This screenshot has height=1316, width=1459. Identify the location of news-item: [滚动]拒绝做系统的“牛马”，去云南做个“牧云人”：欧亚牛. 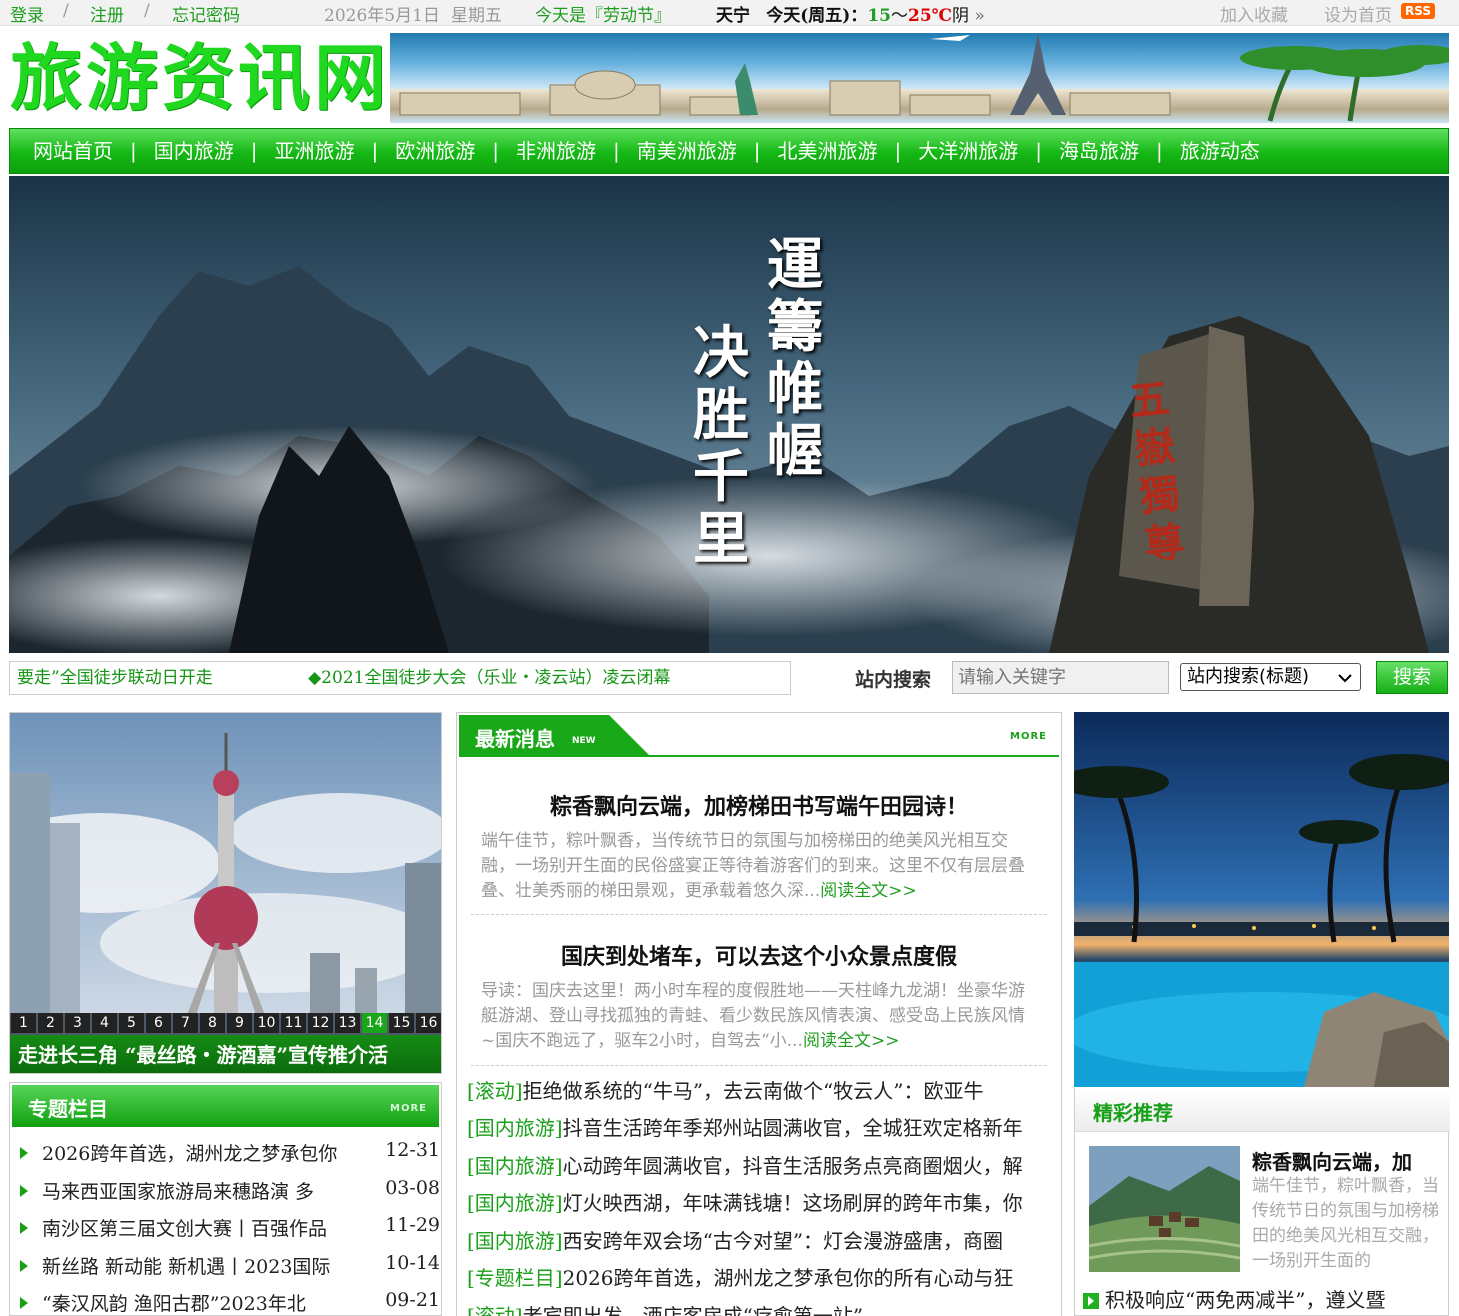
(762, 1090).